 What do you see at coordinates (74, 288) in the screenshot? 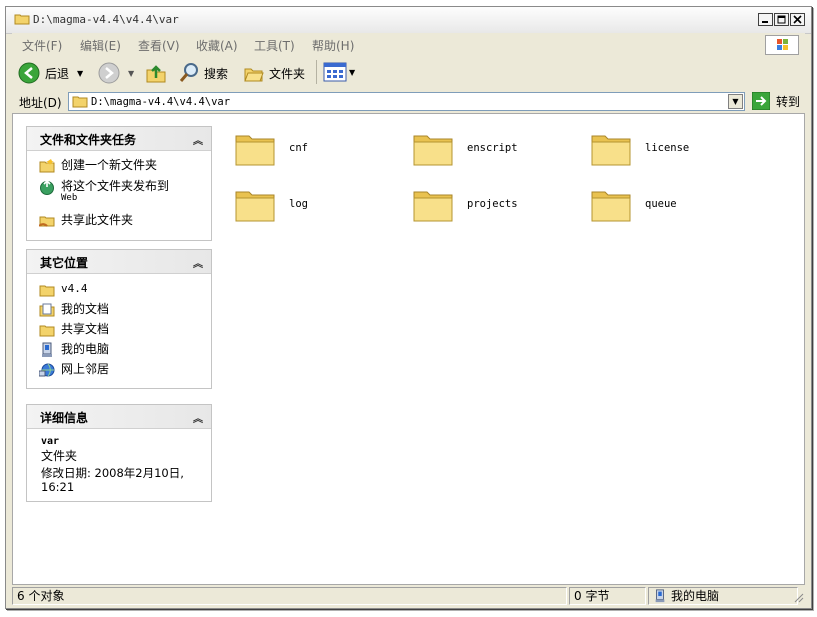
I see `place-label: v4.4` at bounding box center [74, 288].